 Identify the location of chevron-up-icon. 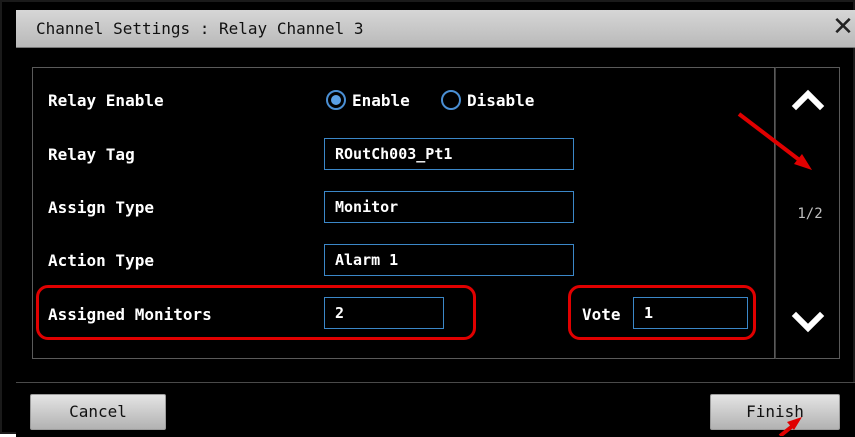
(808, 99).